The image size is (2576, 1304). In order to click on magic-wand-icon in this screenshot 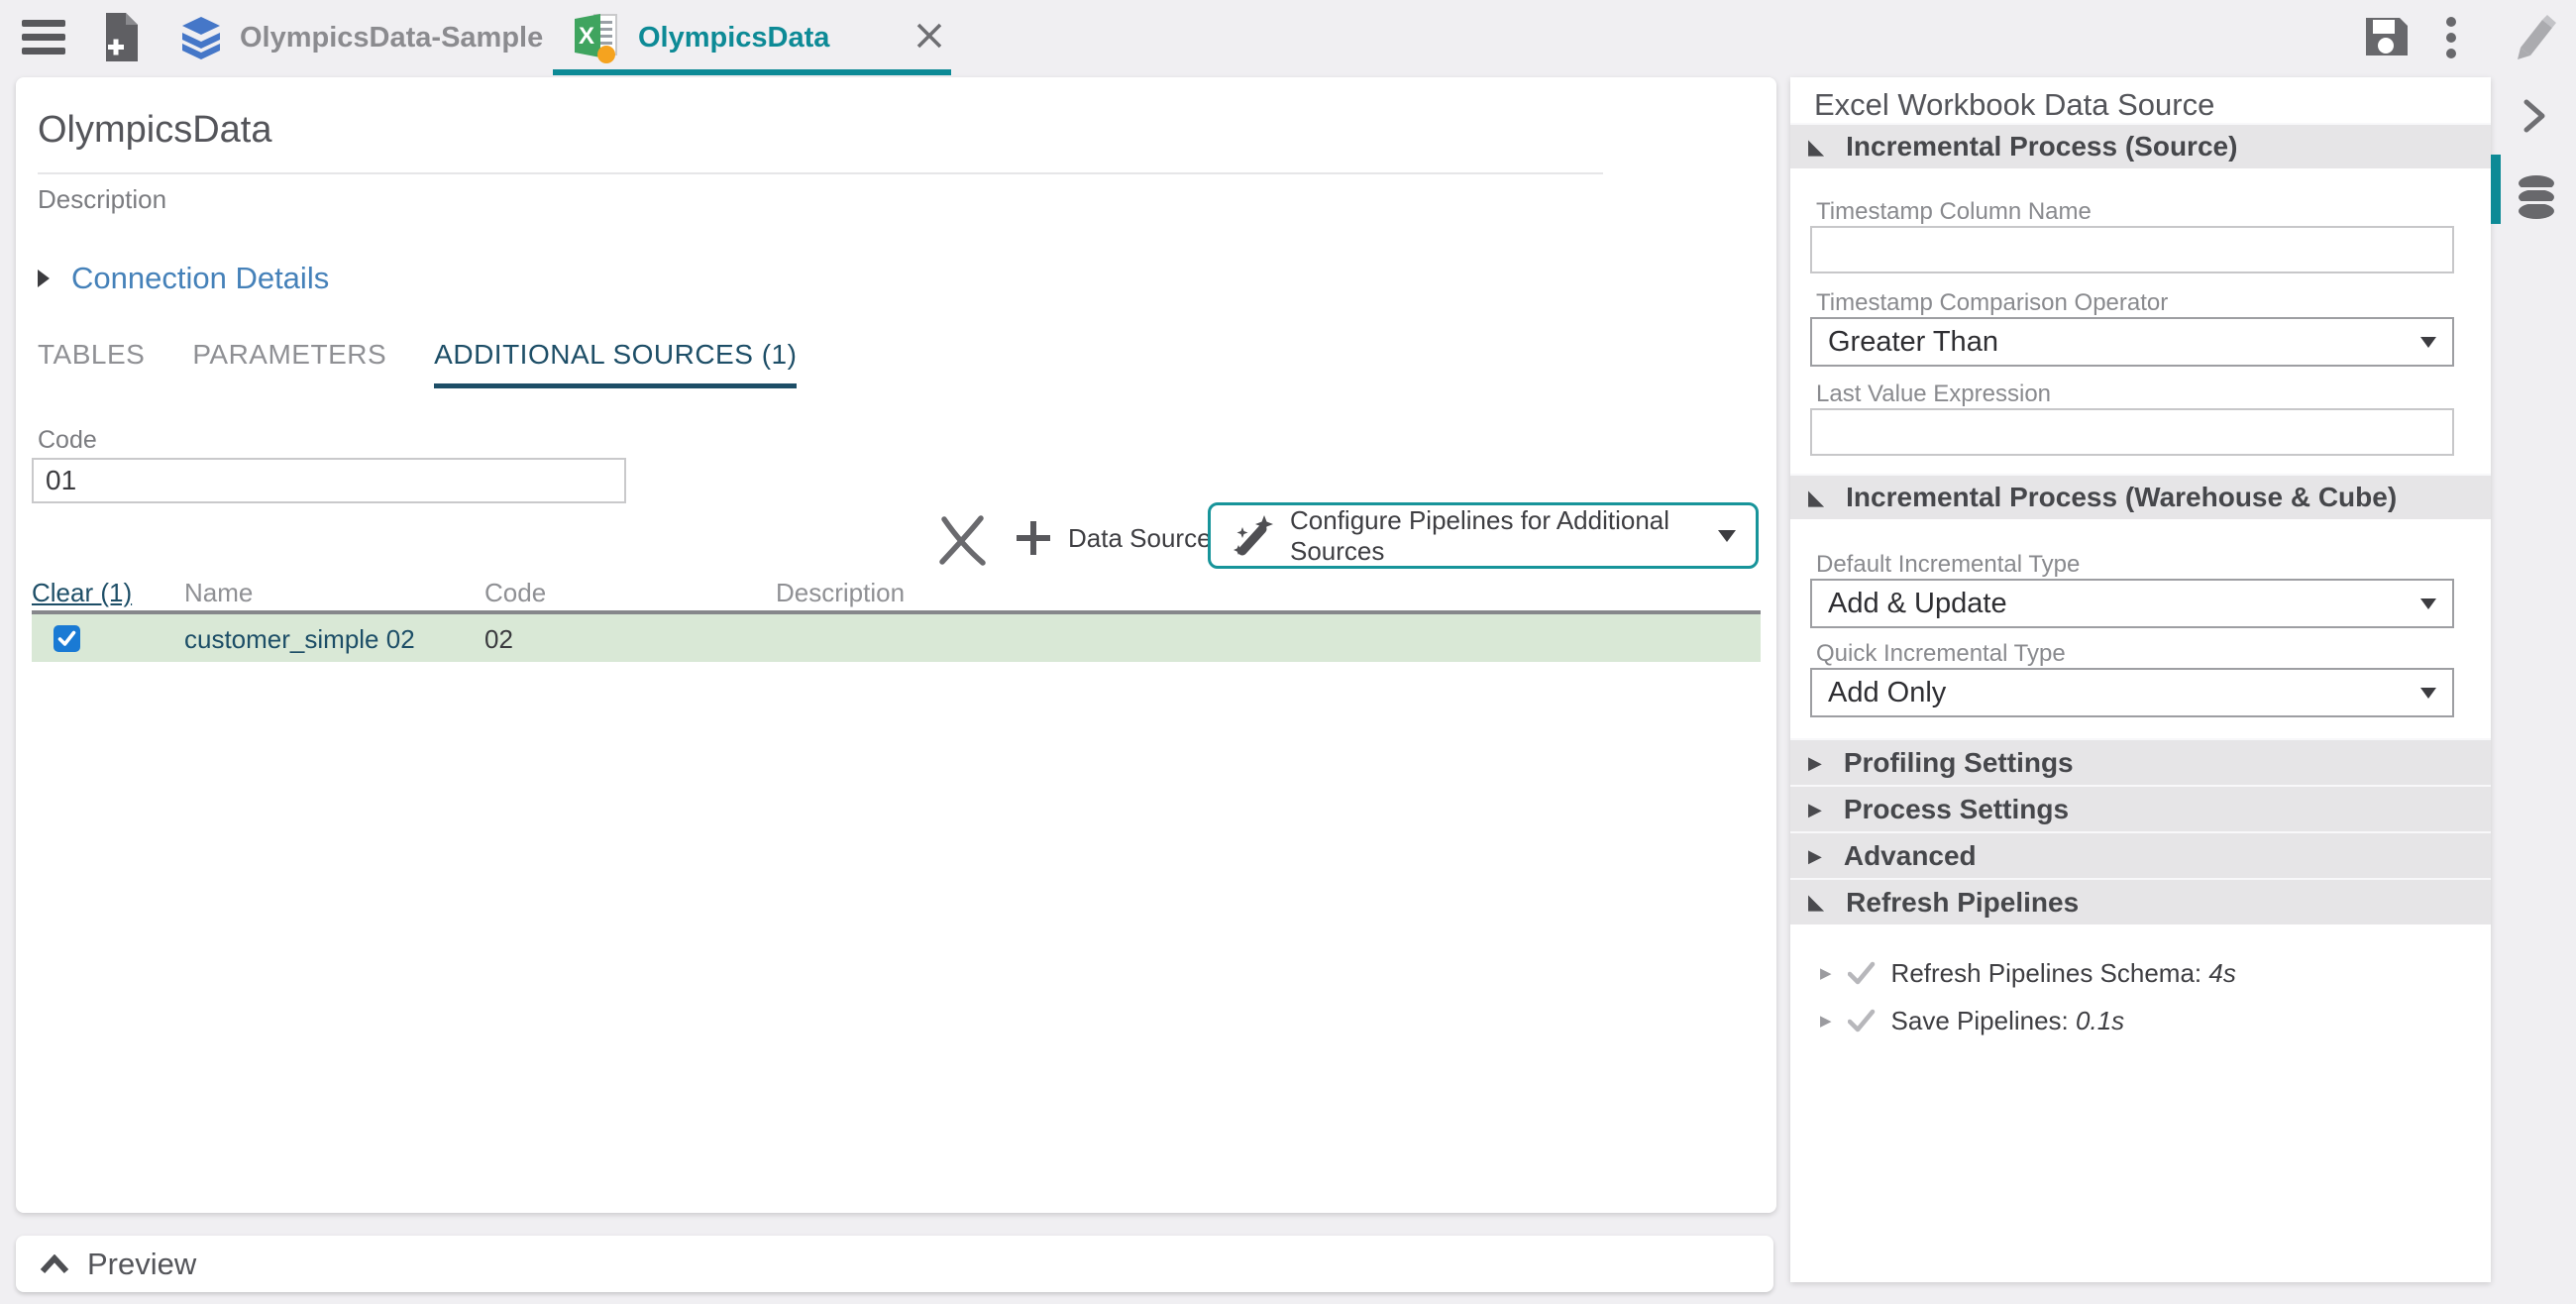, I will do `click(1253, 534)`.